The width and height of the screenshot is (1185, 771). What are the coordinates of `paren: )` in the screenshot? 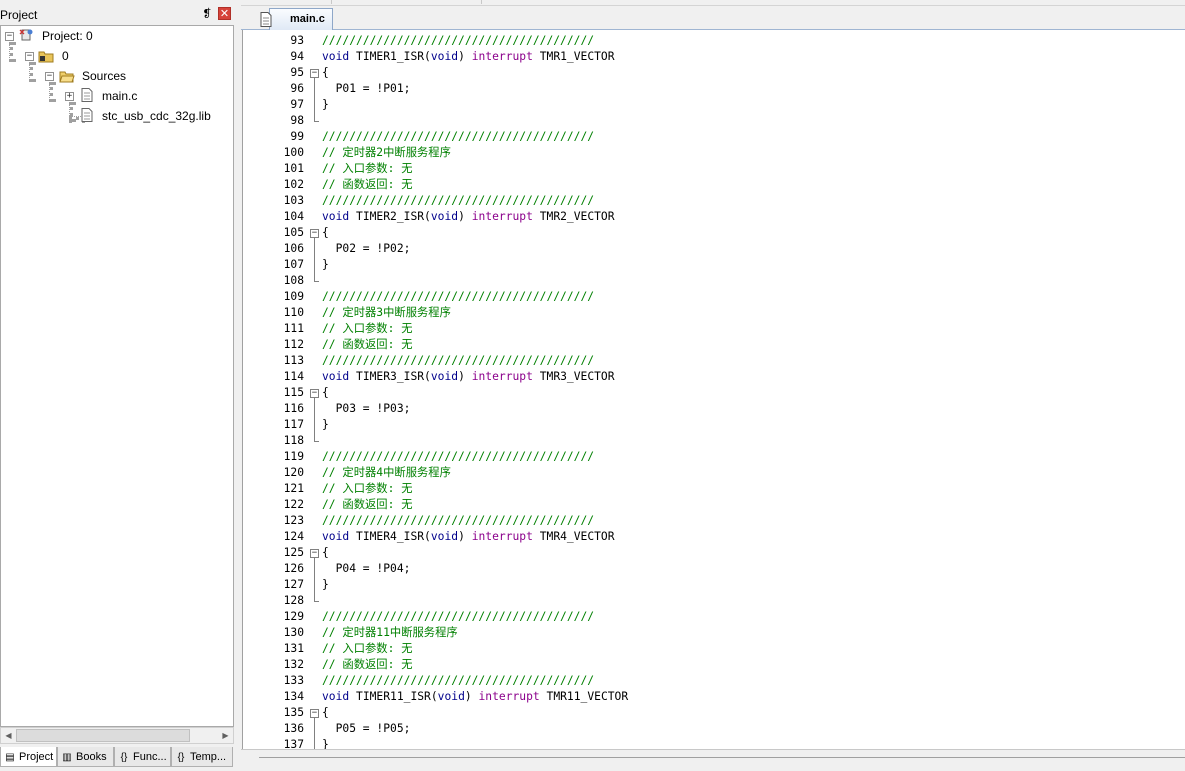 It's located at (471, 696).